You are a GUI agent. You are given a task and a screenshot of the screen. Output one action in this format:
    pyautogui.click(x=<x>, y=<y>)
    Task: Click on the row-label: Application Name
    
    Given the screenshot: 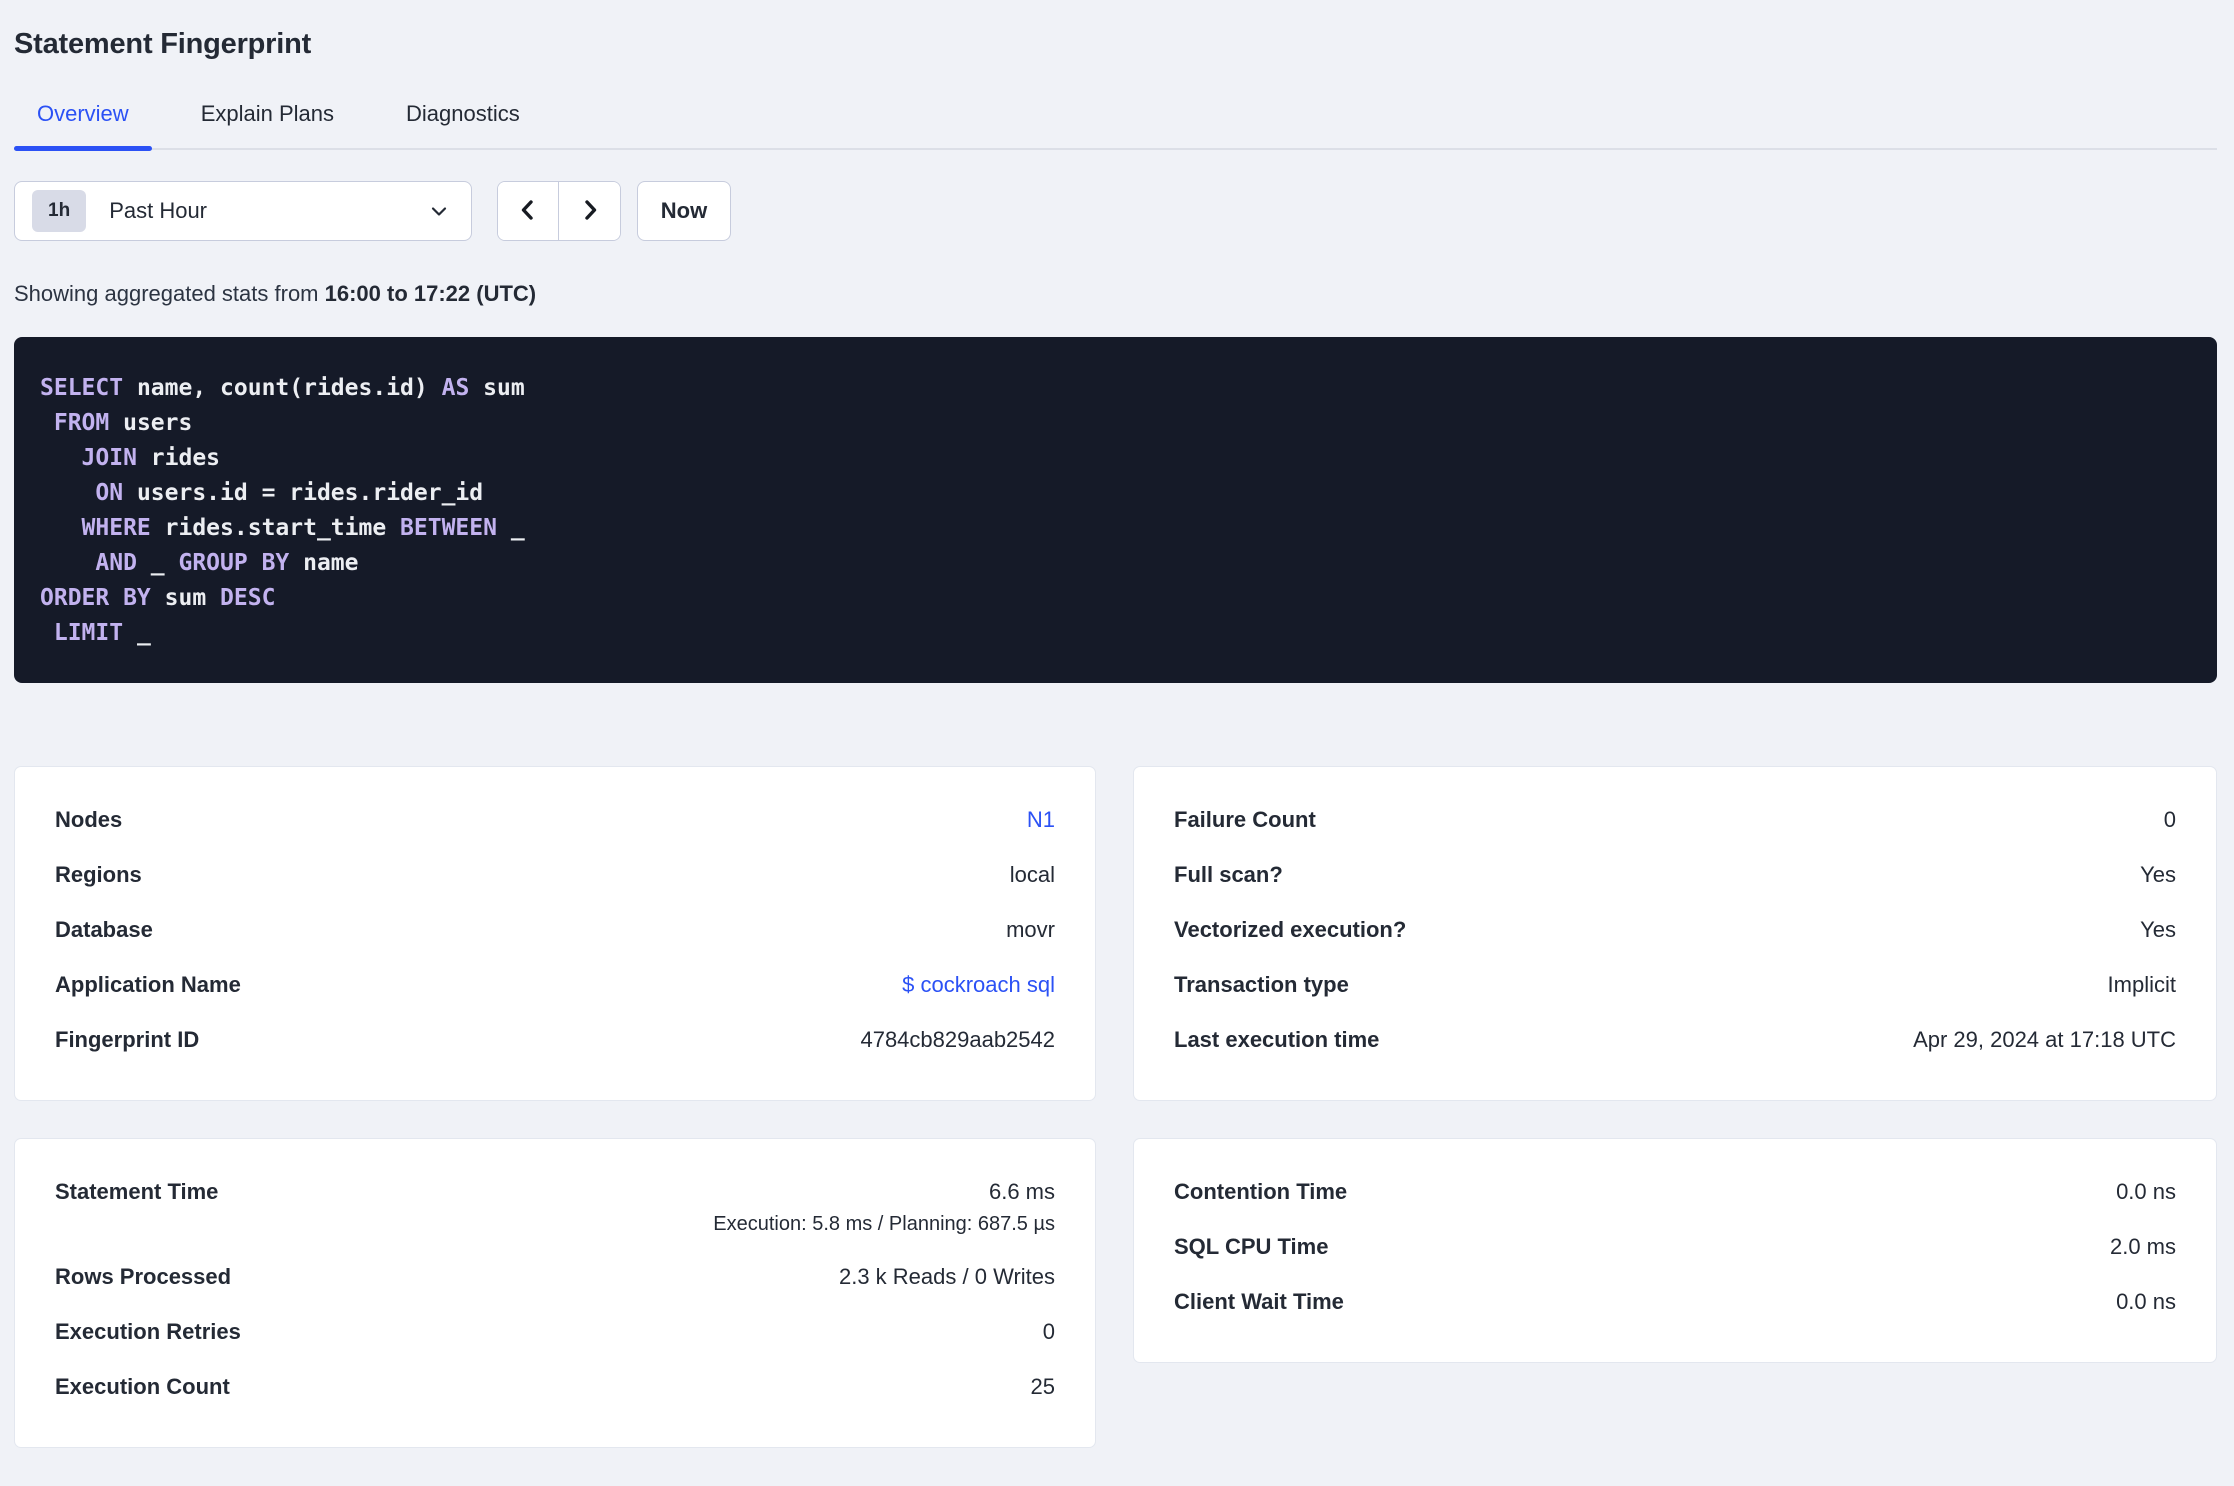 What is the action you would take?
    pyautogui.click(x=148, y=984)
    